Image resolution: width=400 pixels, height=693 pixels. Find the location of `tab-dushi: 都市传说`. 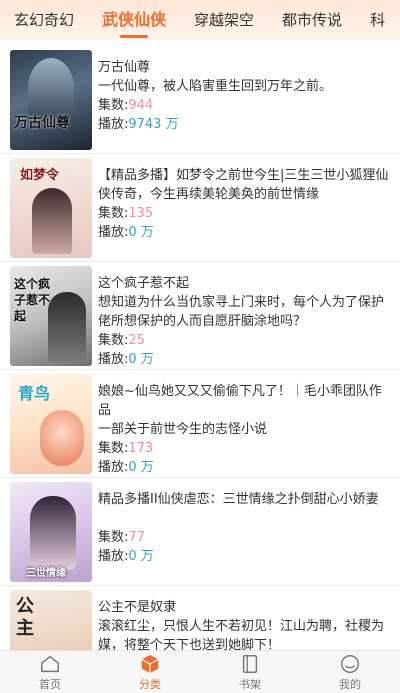

tab-dushi: 都市传说 is located at coordinates (312, 20).